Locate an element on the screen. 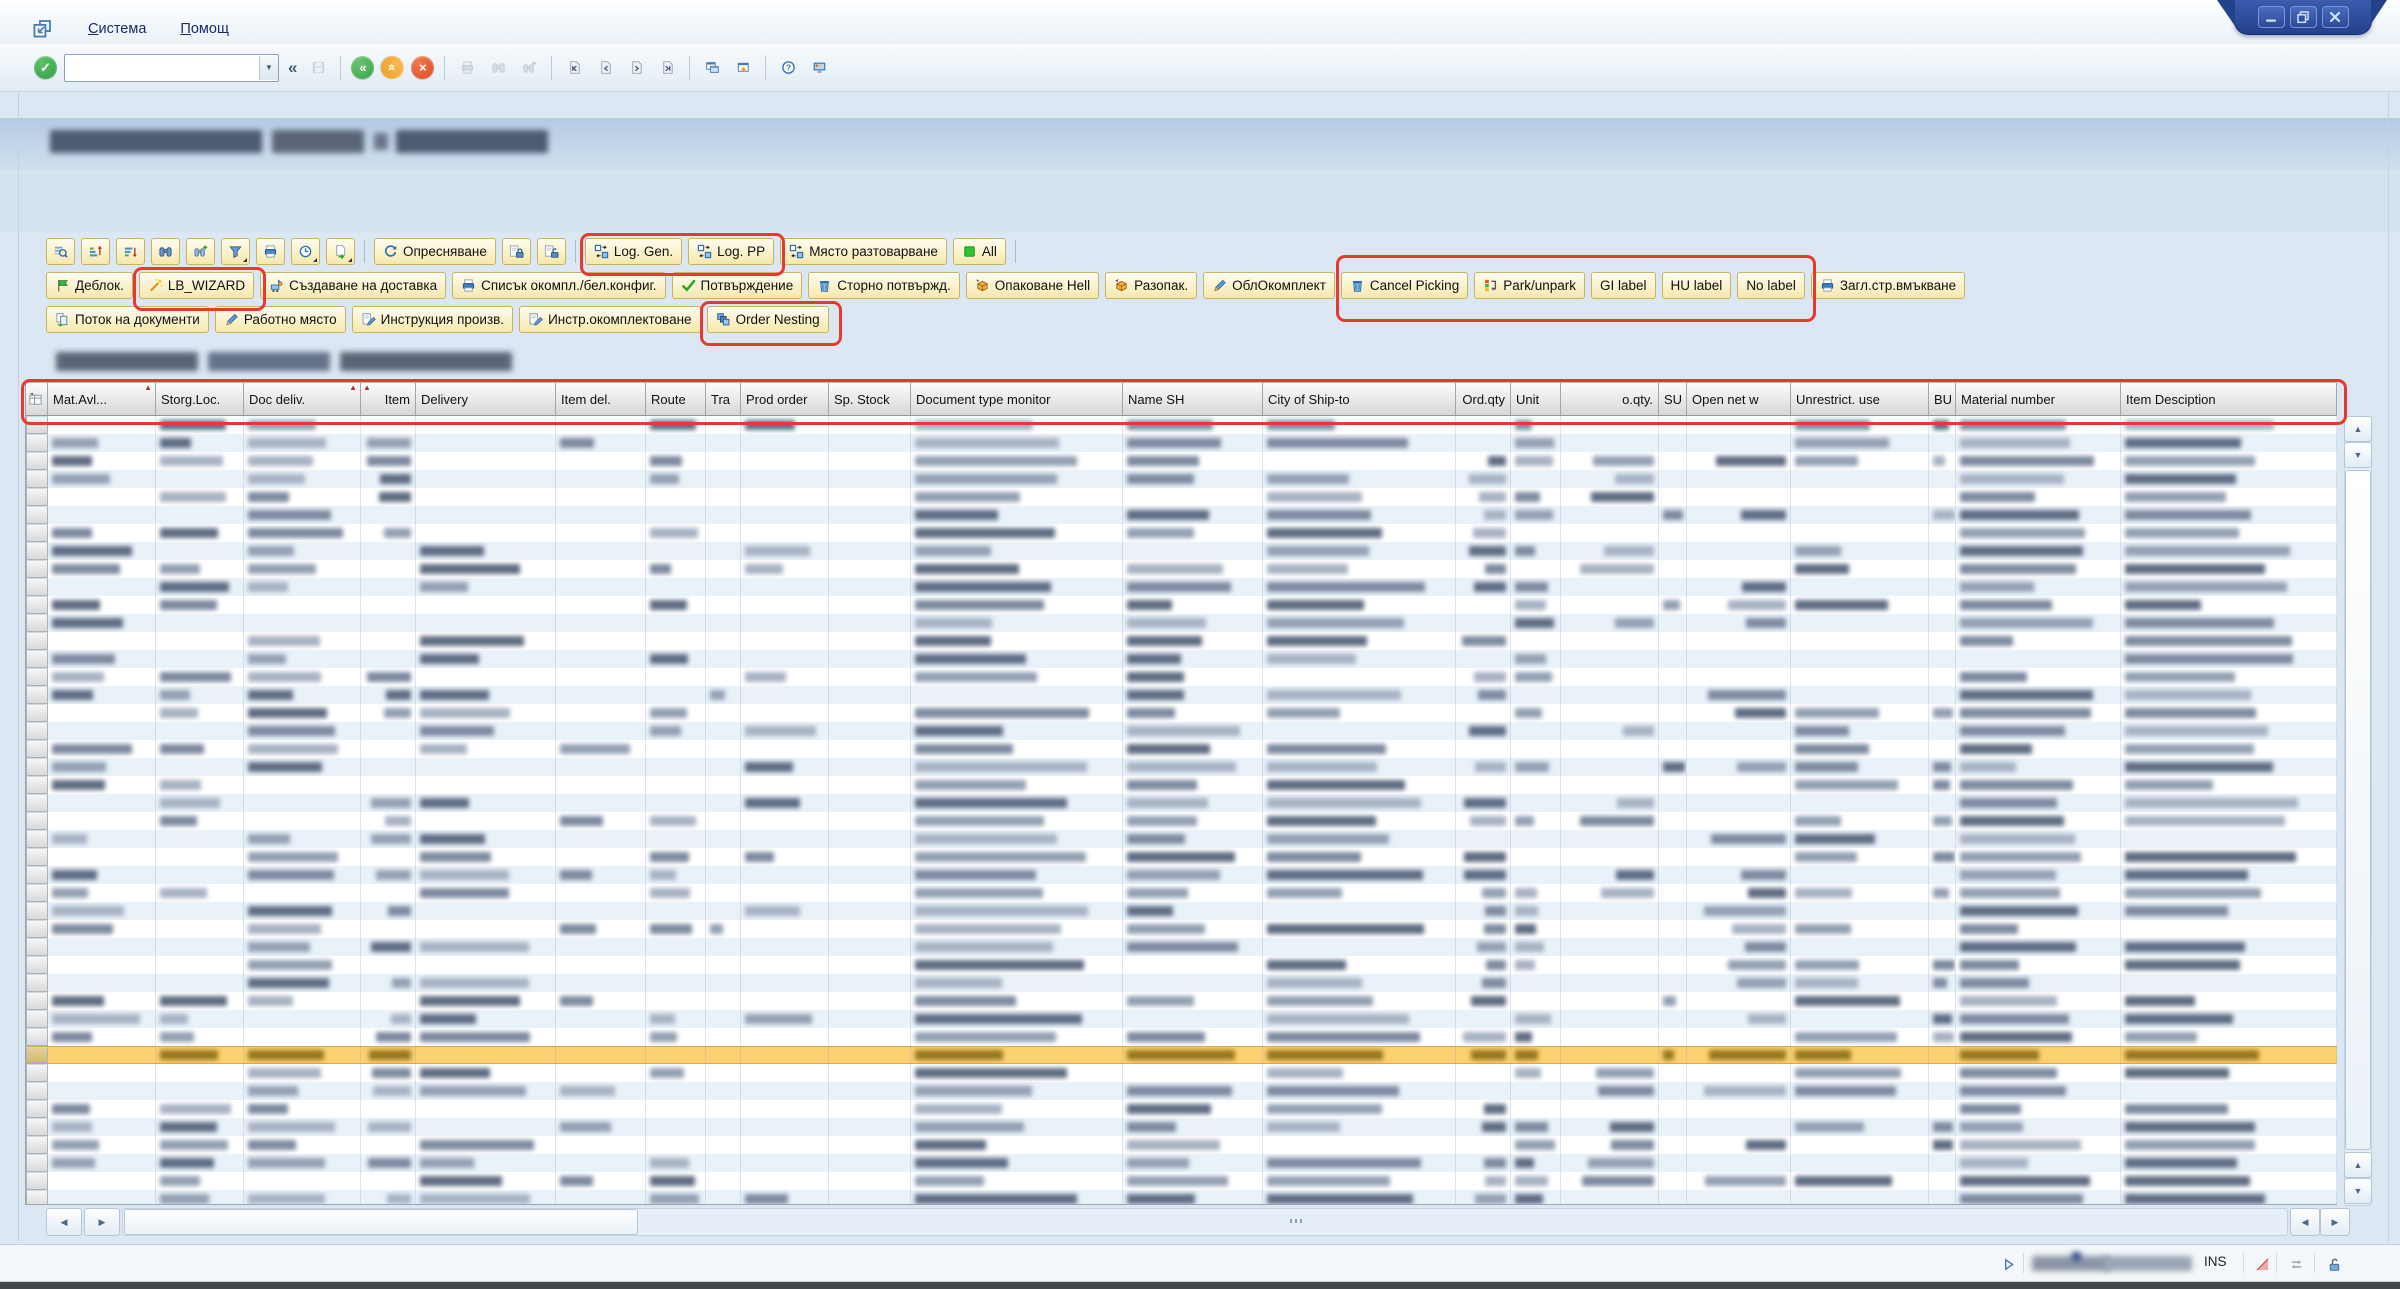 This screenshot has height=1289, width=2400. scroll-down-icon: ▼ is located at coordinates (2358, 455).